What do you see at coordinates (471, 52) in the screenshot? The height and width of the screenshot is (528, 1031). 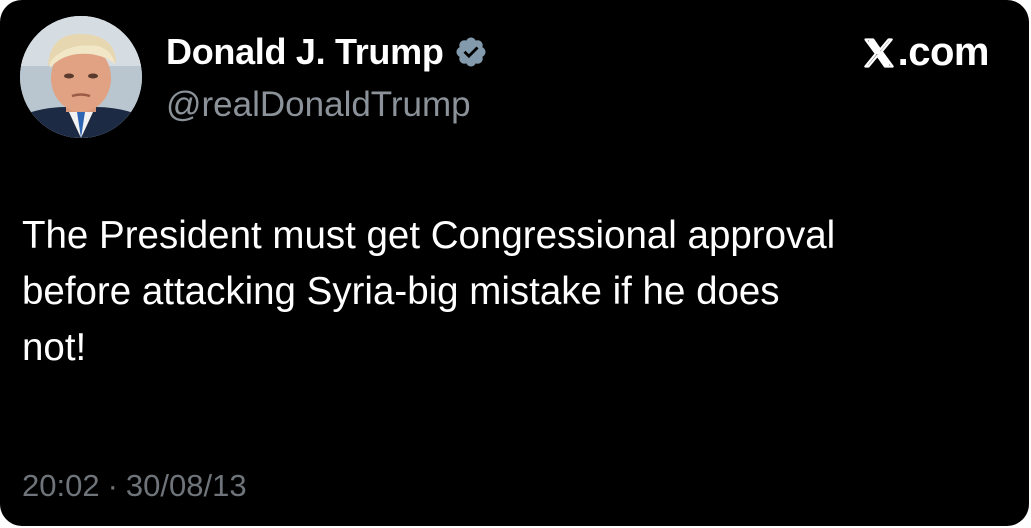 I see `verified-badge-icon` at bounding box center [471, 52].